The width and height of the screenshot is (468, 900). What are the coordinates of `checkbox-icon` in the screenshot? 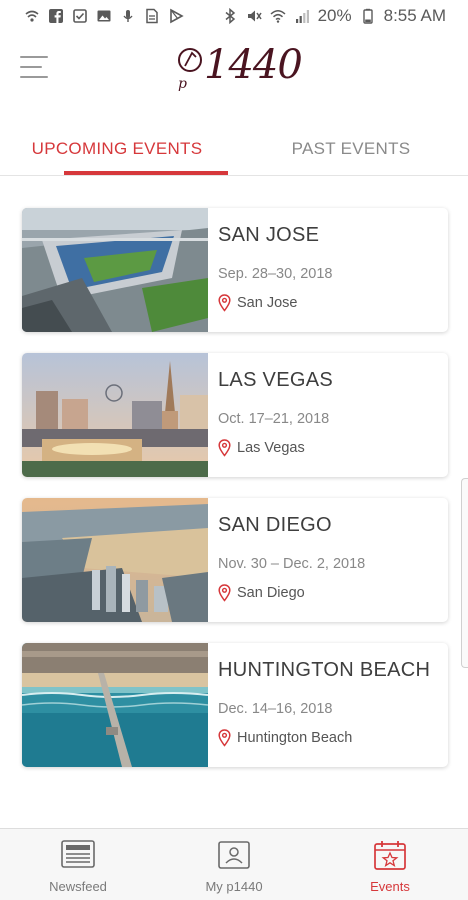 It's located at (80, 16).